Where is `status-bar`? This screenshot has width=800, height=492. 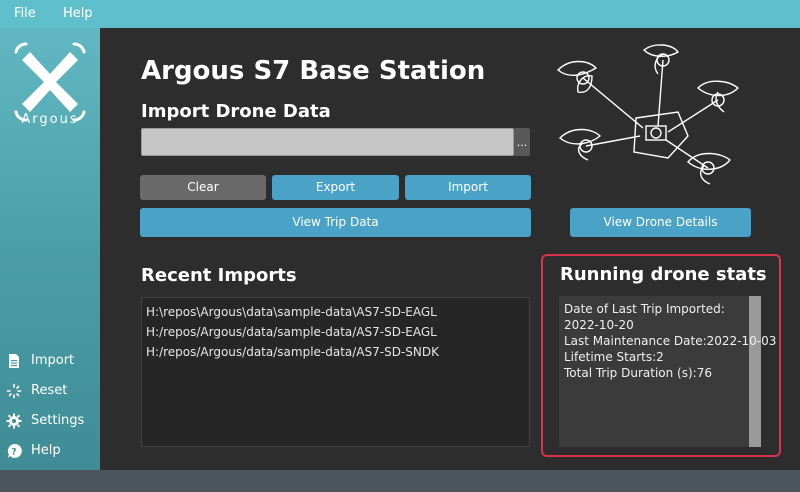 status-bar is located at coordinates (400, 481).